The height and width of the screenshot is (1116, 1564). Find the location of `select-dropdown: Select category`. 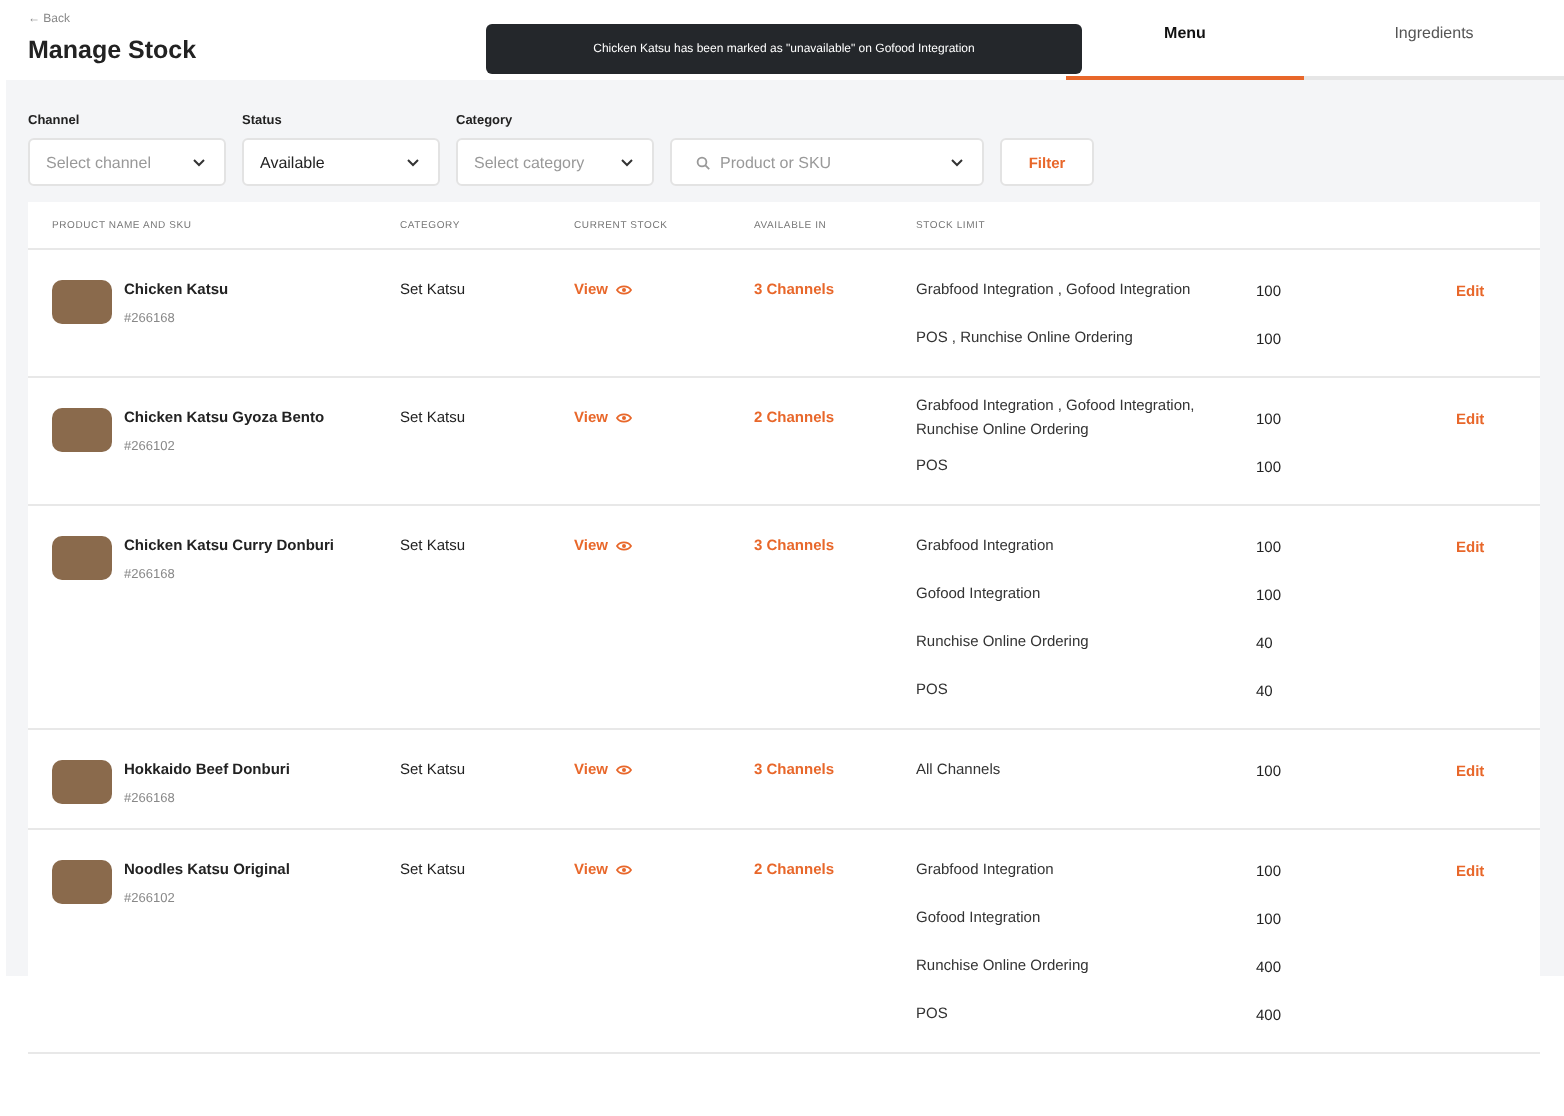

select-dropdown: Select category is located at coordinates (555, 162).